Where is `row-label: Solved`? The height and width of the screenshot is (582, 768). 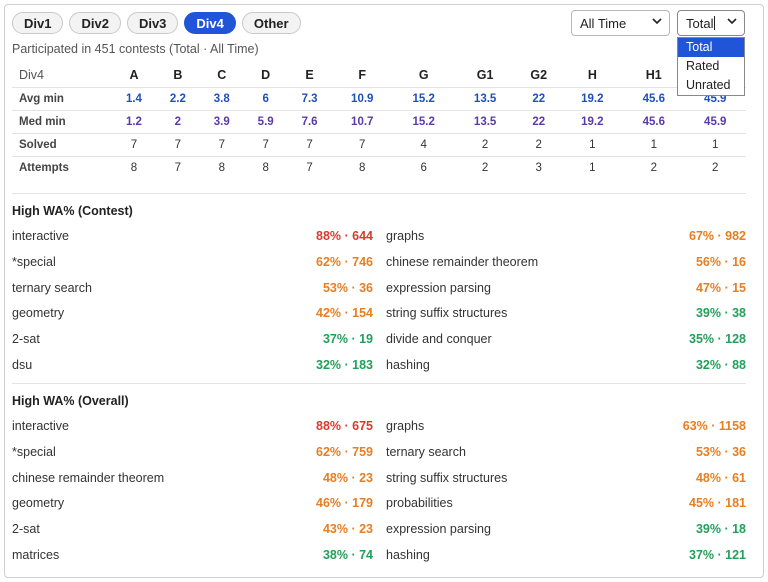
row-label: Solved is located at coordinates (62, 144).